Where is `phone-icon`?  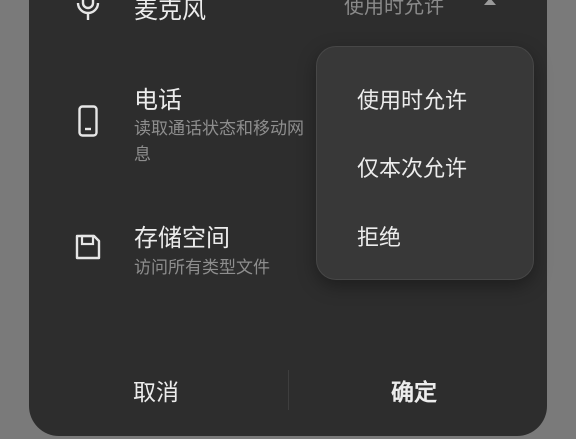 phone-icon is located at coordinates (88, 121).